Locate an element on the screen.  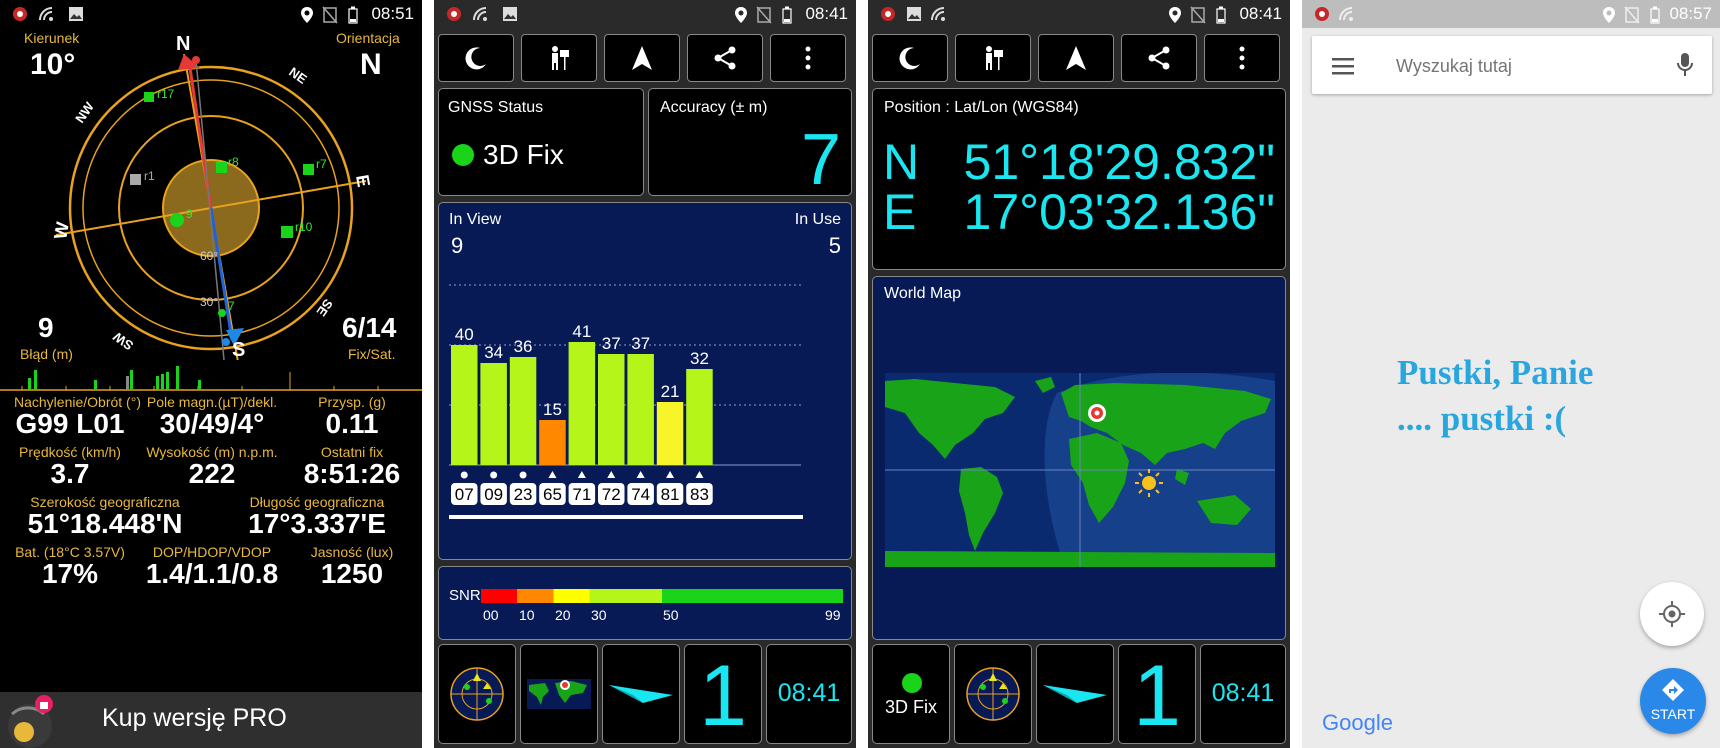
sat-label-9: 9 is located at coordinates (189, 214).